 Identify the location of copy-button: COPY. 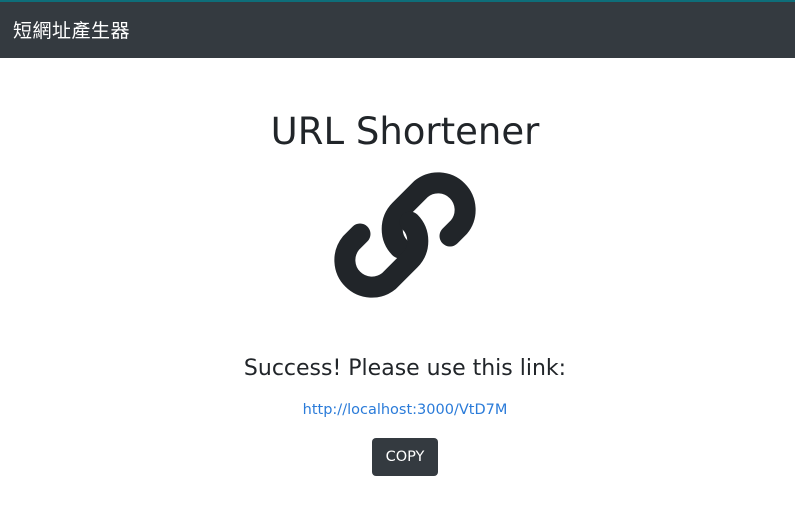
(405, 457).